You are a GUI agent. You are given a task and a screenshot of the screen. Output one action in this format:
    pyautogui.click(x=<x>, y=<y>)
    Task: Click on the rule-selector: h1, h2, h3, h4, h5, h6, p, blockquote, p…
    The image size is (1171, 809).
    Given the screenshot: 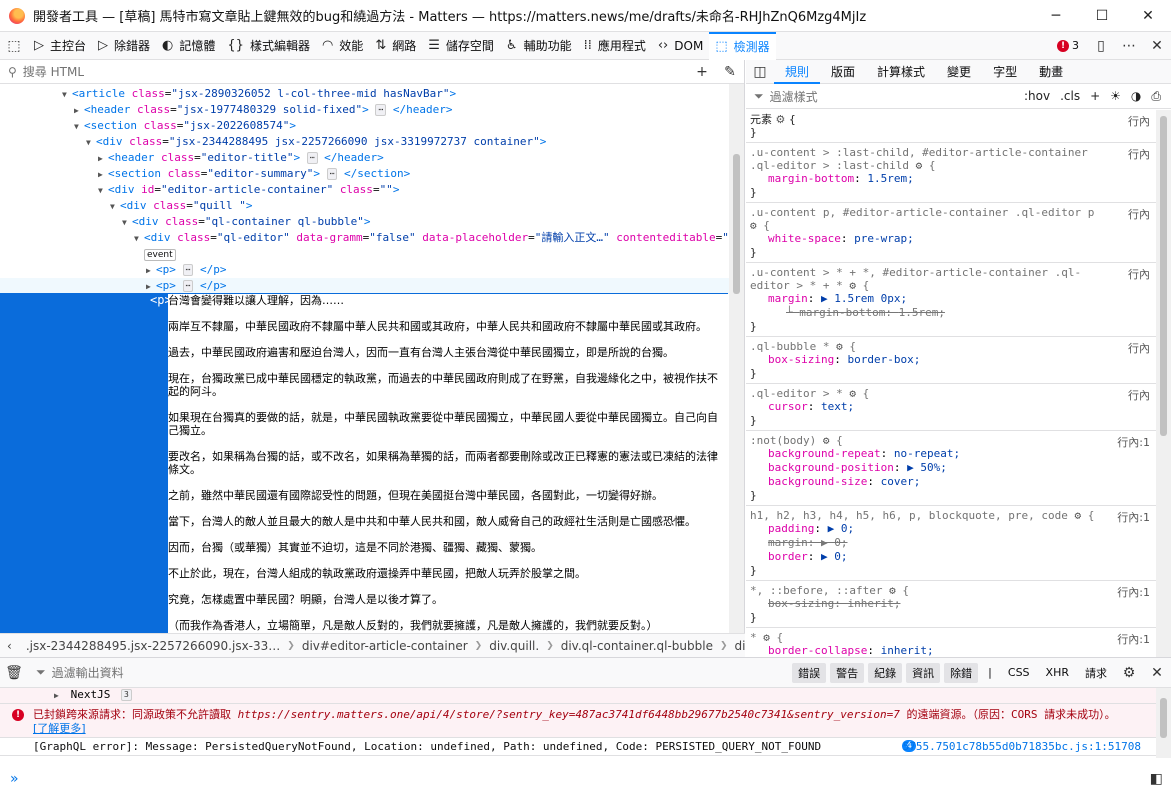 What is the action you would take?
    pyautogui.click(x=951, y=515)
    